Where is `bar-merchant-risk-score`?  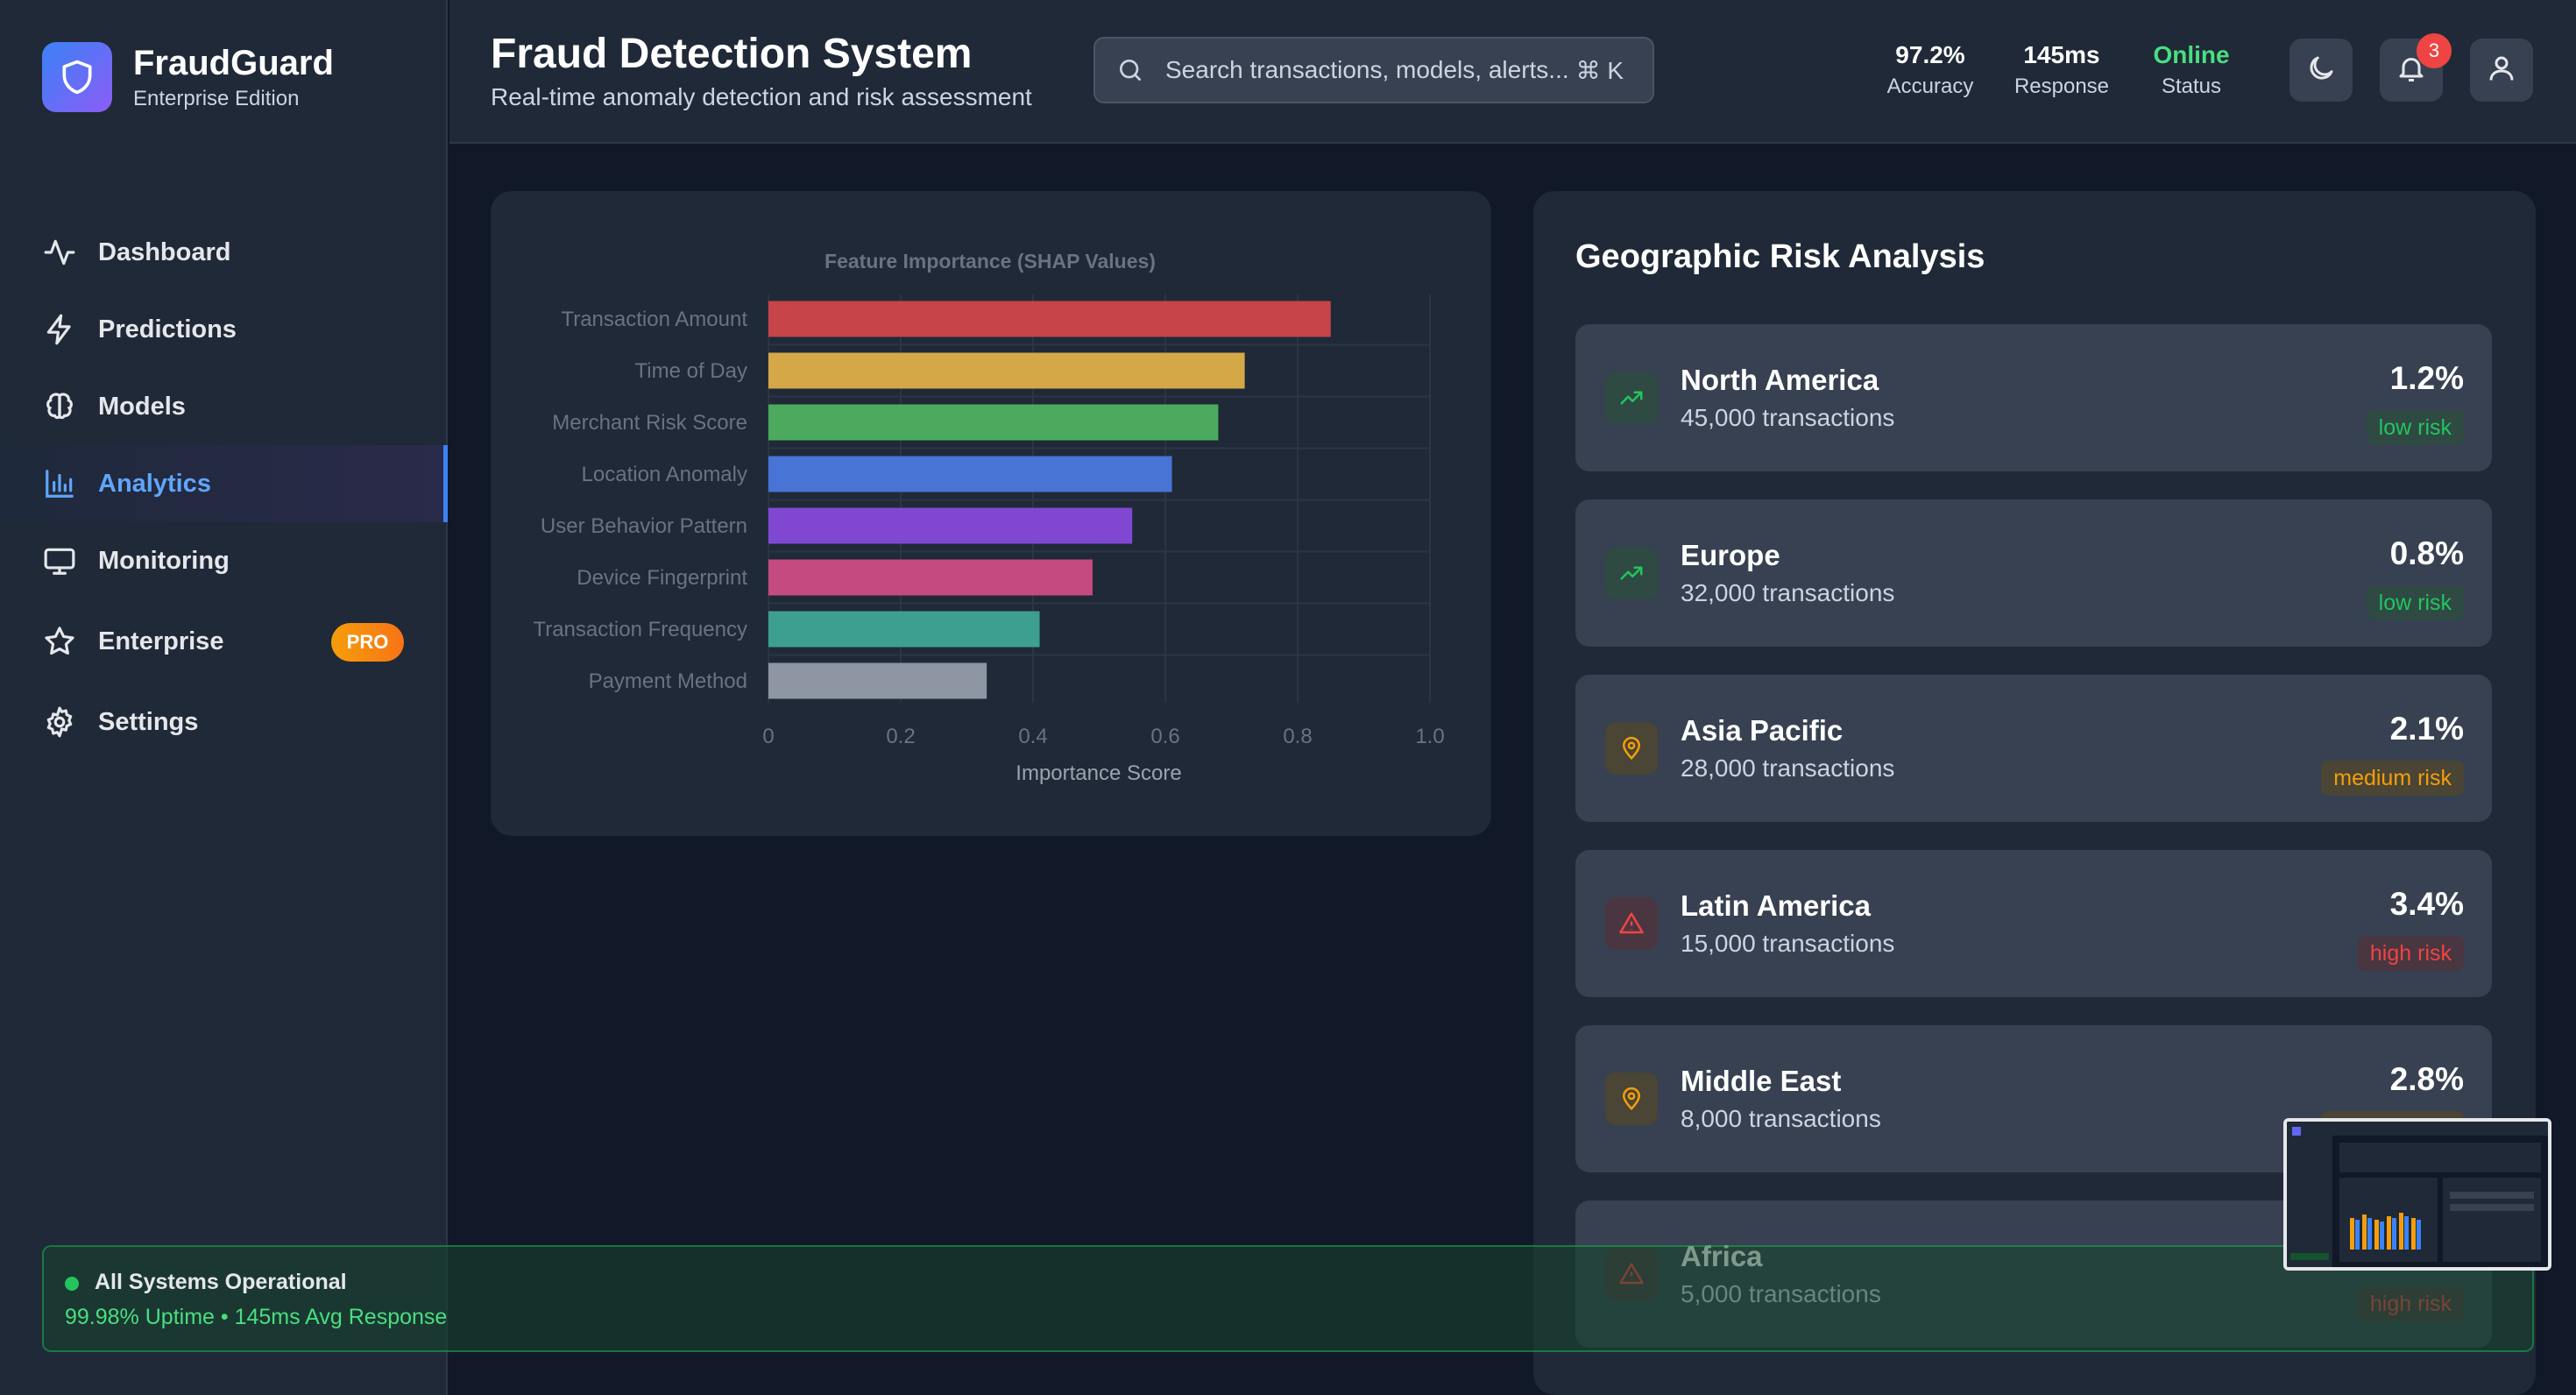
bar-merchant-risk-score is located at coordinates (993, 422).